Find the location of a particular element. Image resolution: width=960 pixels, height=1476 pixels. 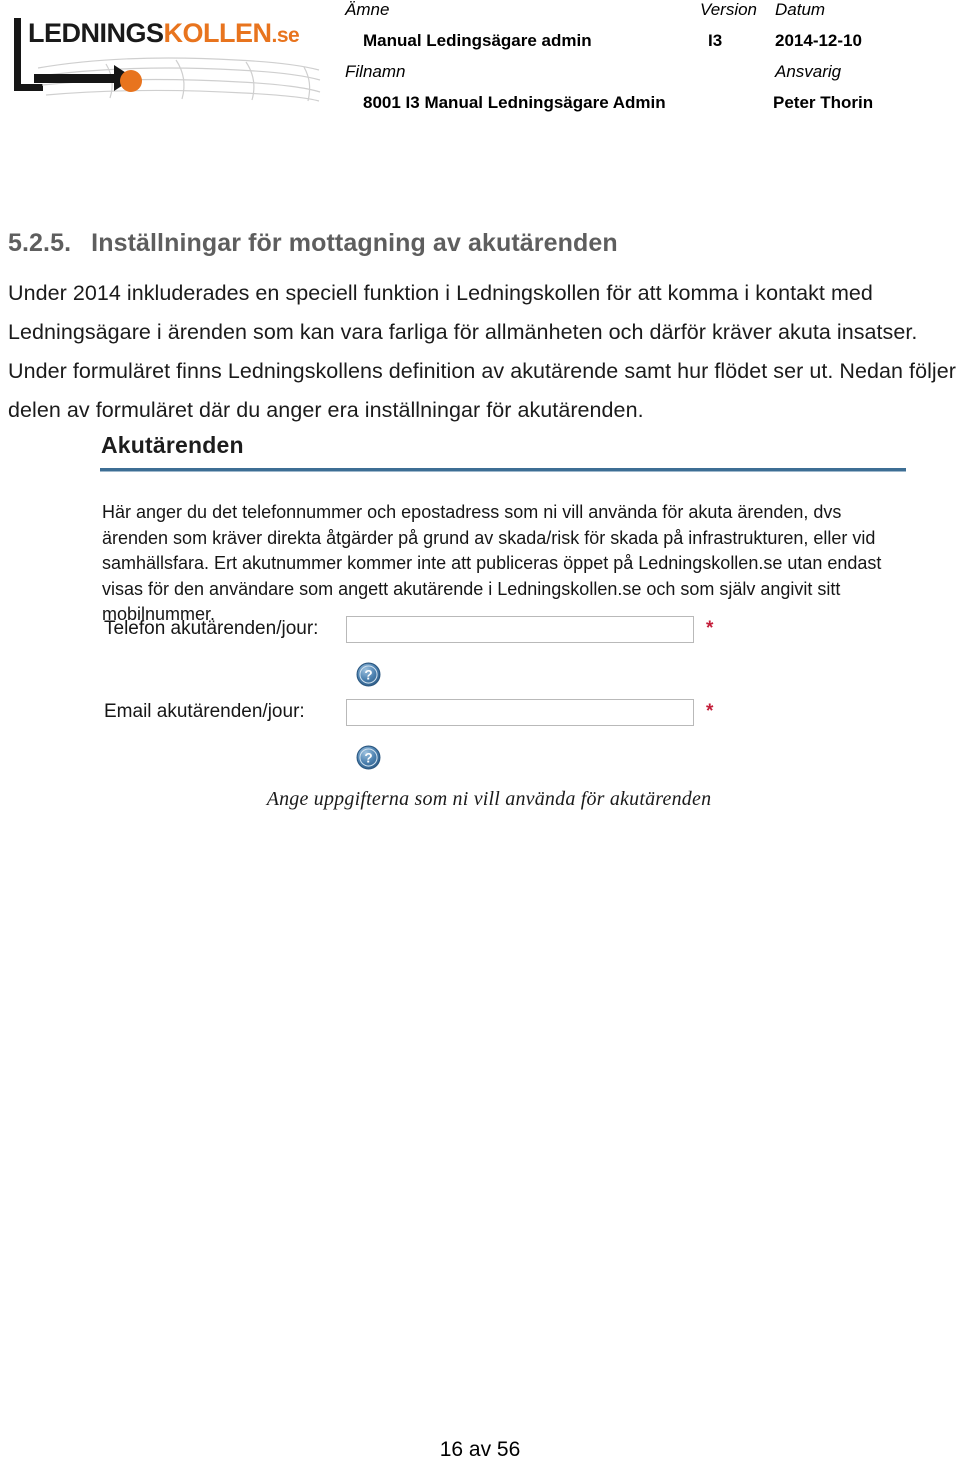

form-row-spacer is located at coordinates (504, 680).